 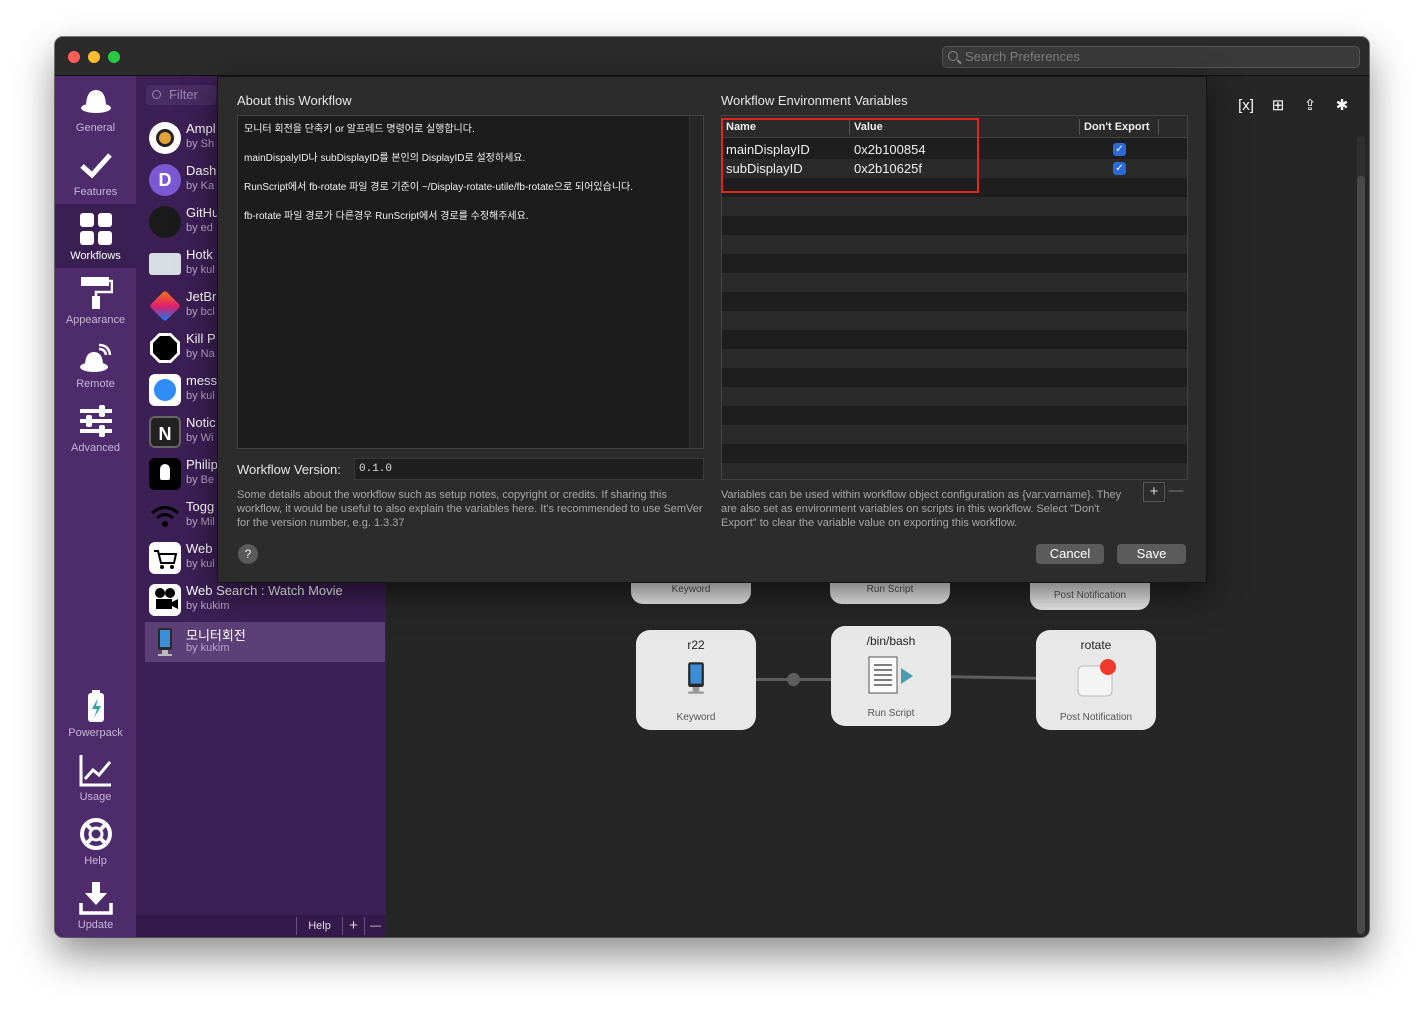 What do you see at coordinates (696, 717) in the screenshot?
I see `node-type: Keyword` at bounding box center [696, 717].